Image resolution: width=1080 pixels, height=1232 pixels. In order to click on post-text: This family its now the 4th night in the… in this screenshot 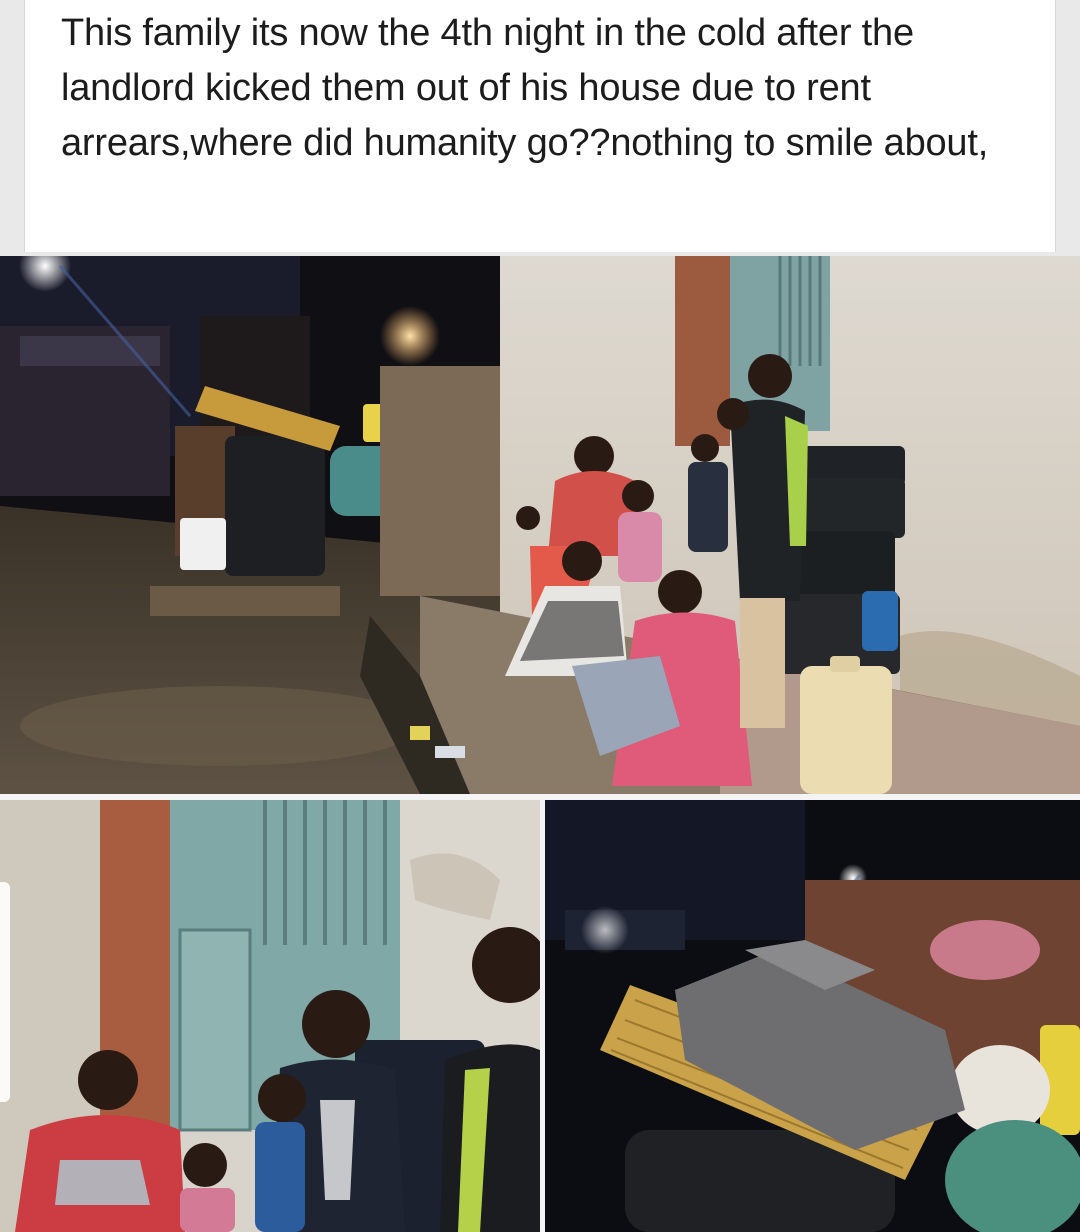, I will do `click(525, 88)`.